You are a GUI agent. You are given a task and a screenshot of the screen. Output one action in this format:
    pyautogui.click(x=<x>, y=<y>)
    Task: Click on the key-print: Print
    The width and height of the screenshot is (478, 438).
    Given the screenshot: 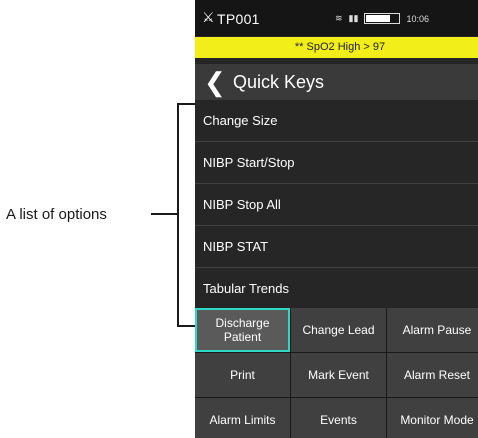 What is the action you would take?
    pyautogui.click(x=242, y=375)
    